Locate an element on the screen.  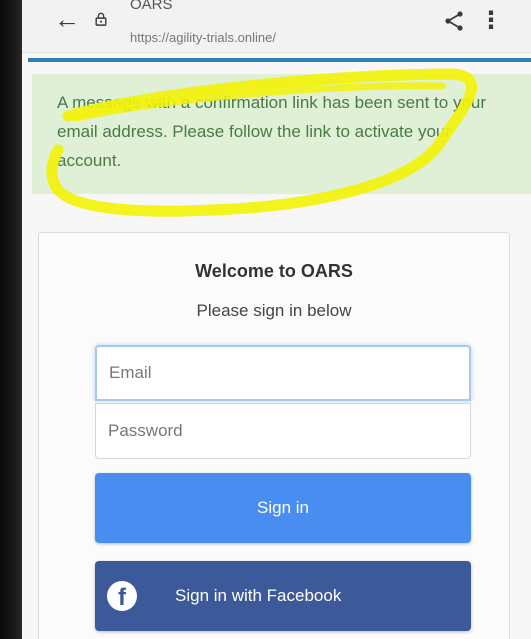
phone-bezel is located at coordinates (11, 319).